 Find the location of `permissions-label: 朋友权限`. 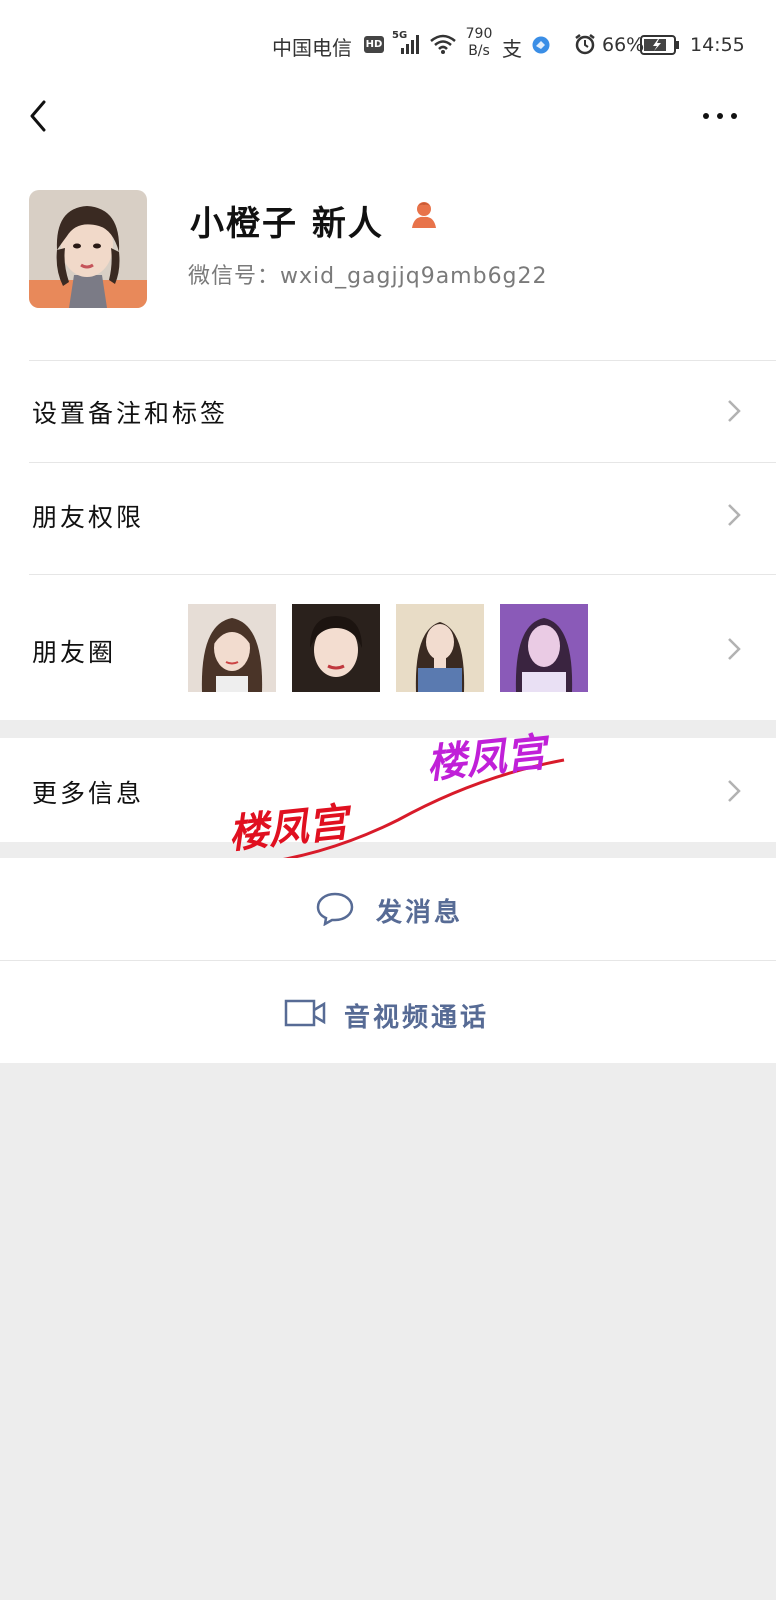

permissions-label: 朋友权限 is located at coordinates (88, 517).